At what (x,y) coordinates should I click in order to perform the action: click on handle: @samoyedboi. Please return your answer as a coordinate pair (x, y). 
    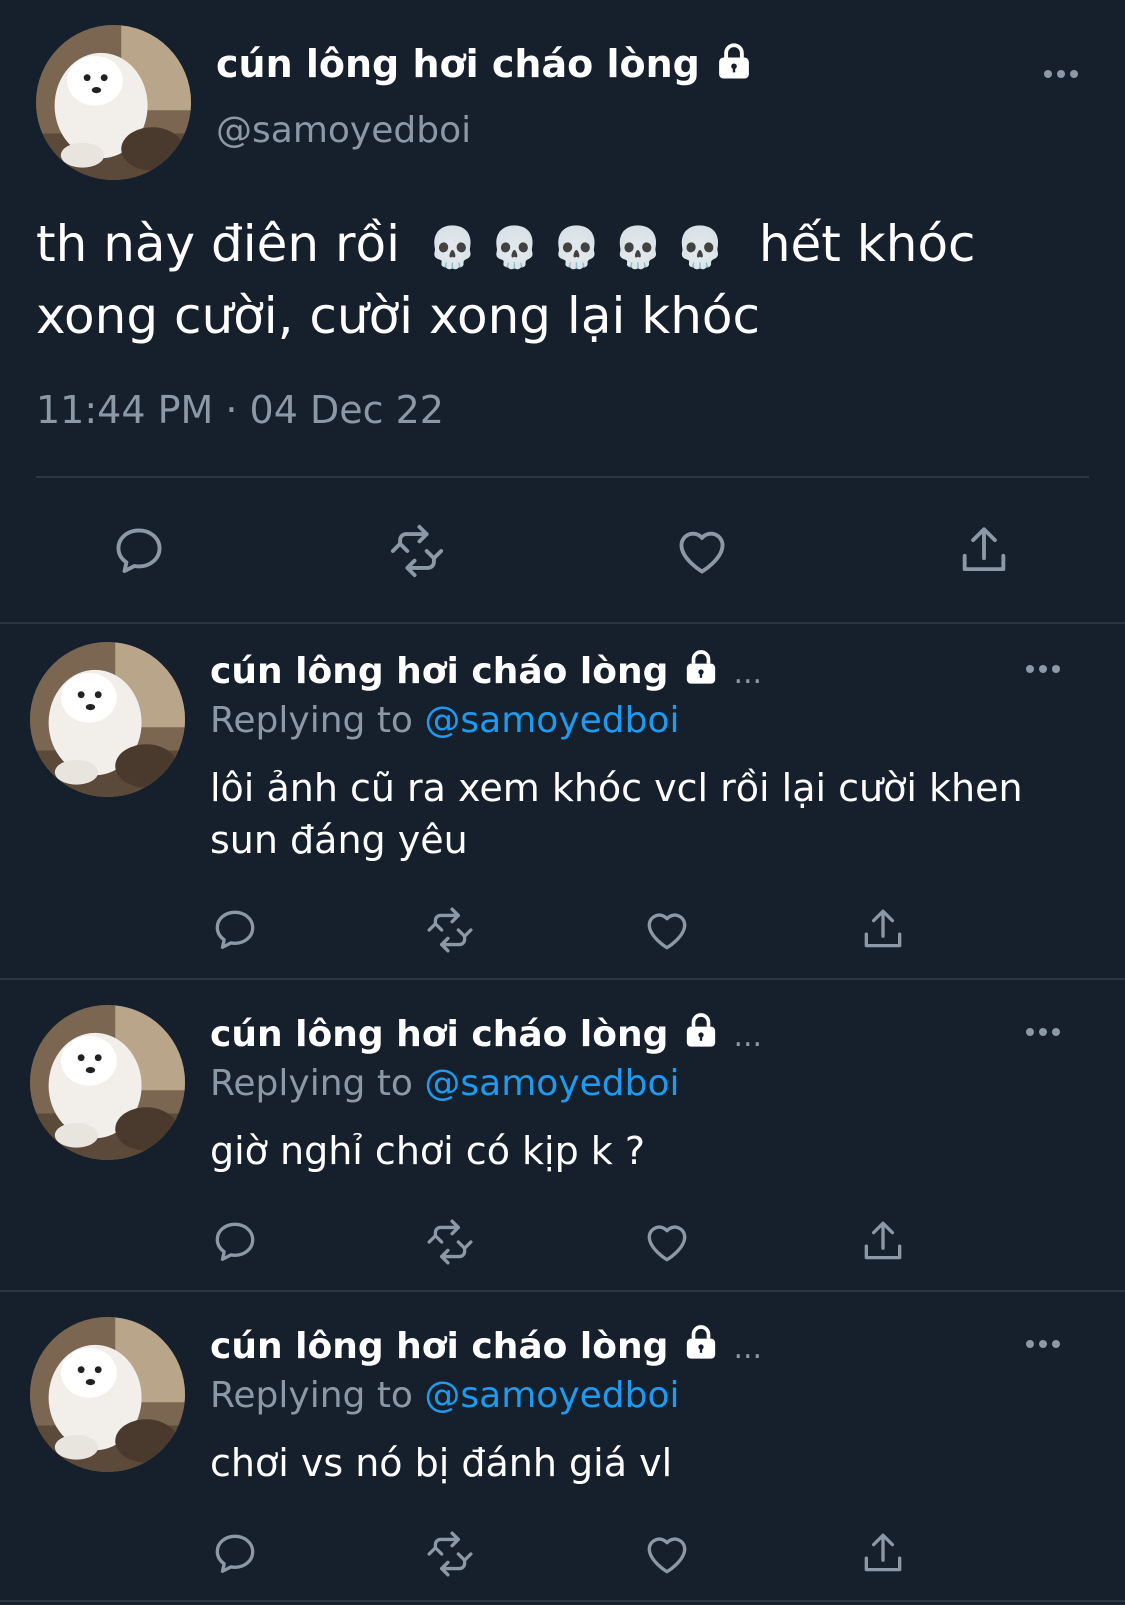
    Looking at the image, I should click on (343, 130).